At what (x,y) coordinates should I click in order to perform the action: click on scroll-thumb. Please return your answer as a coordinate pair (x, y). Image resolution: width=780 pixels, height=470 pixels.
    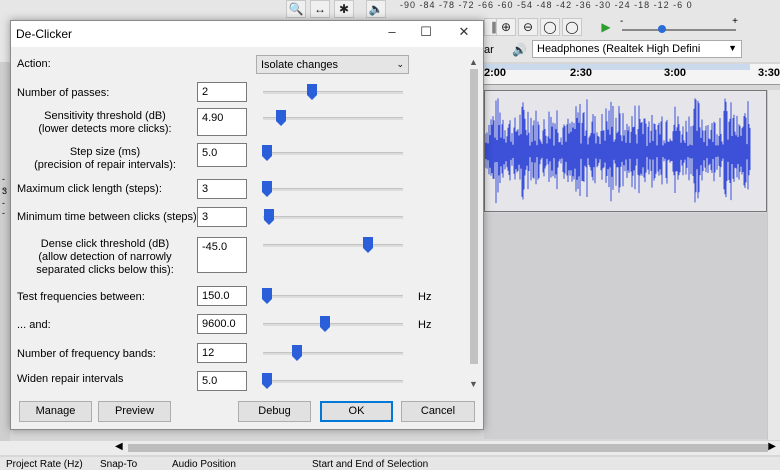
    Looking at the image, I should click on (448, 448).